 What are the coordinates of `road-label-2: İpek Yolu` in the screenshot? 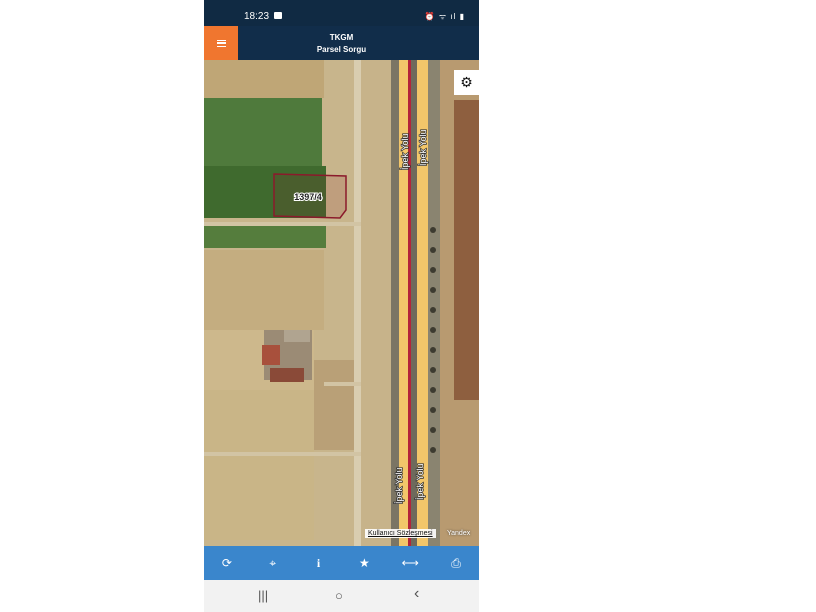 It's located at (423, 147).